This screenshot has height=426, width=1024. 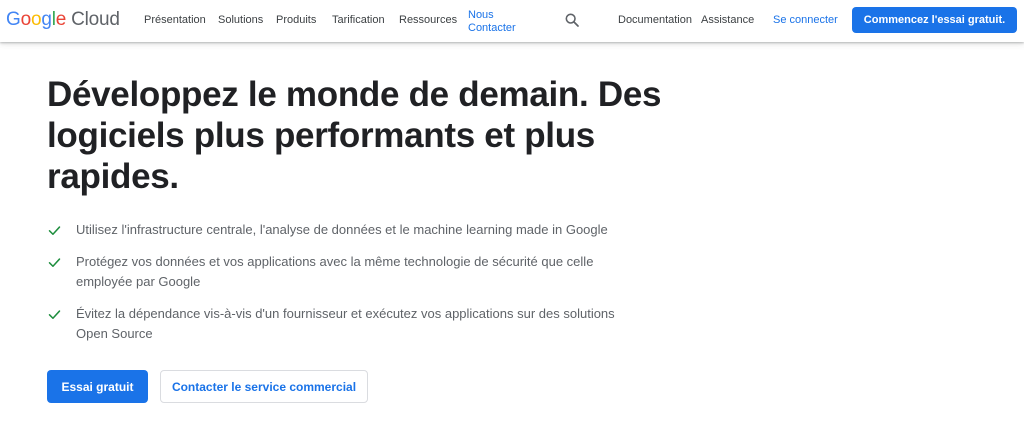 I want to click on nav-tarification: Tarification, so click(x=358, y=20).